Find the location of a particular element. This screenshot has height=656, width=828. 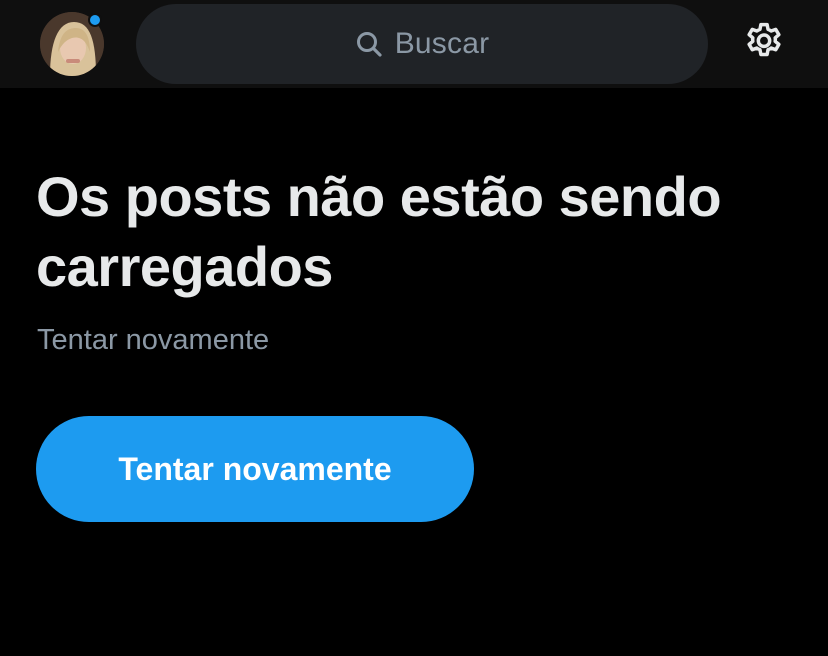

top-bar: Buscar is located at coordinates (414, 44).